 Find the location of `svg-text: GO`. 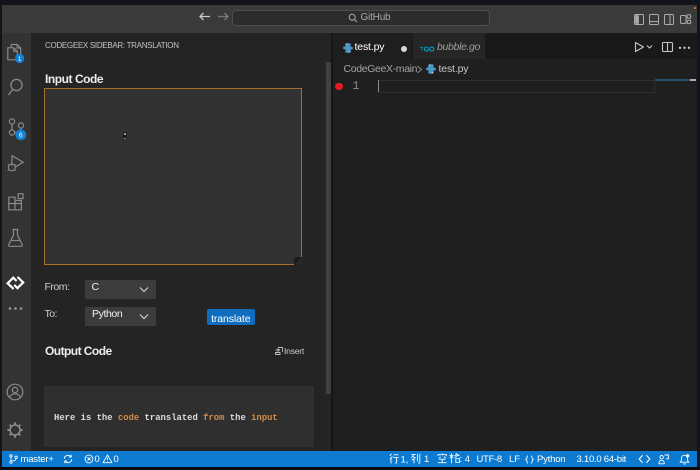

svg-text: GO is located at coordinates (428, 50).